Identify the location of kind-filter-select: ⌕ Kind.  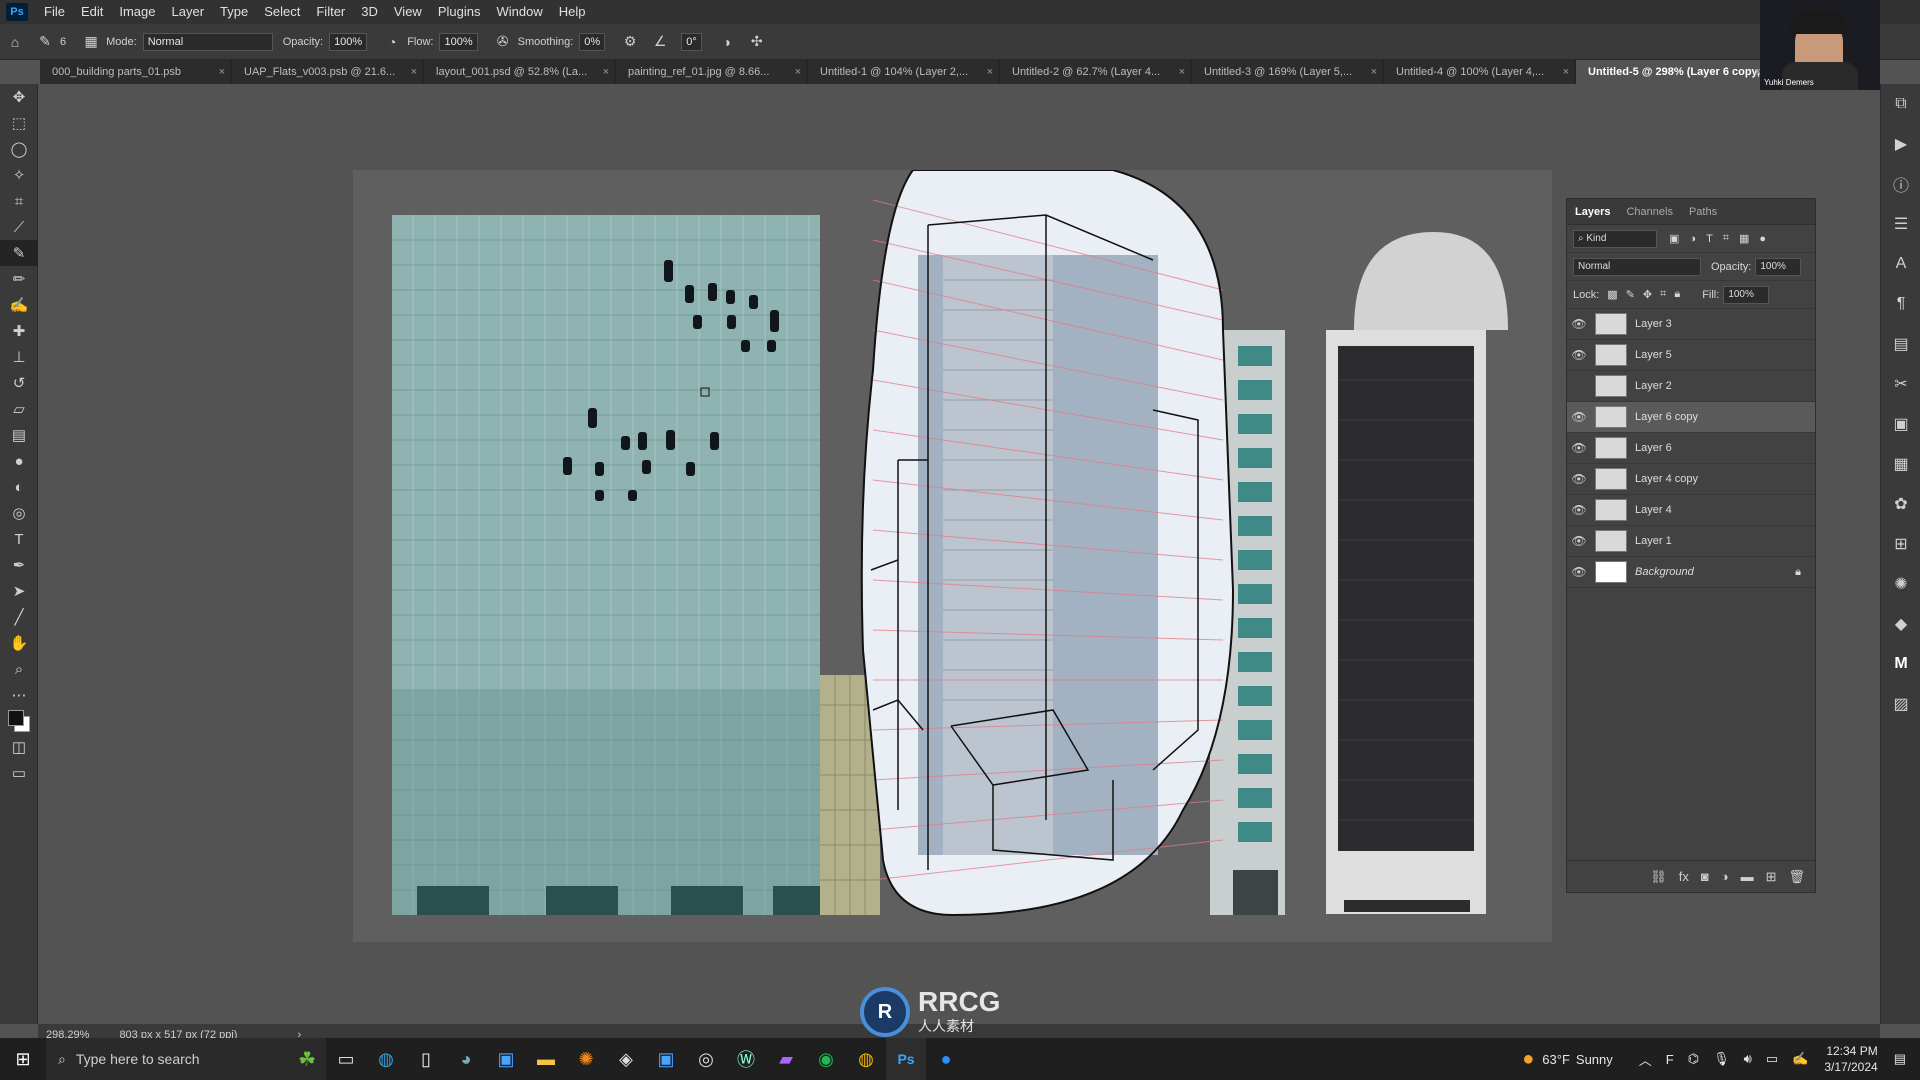
(1615, 238).